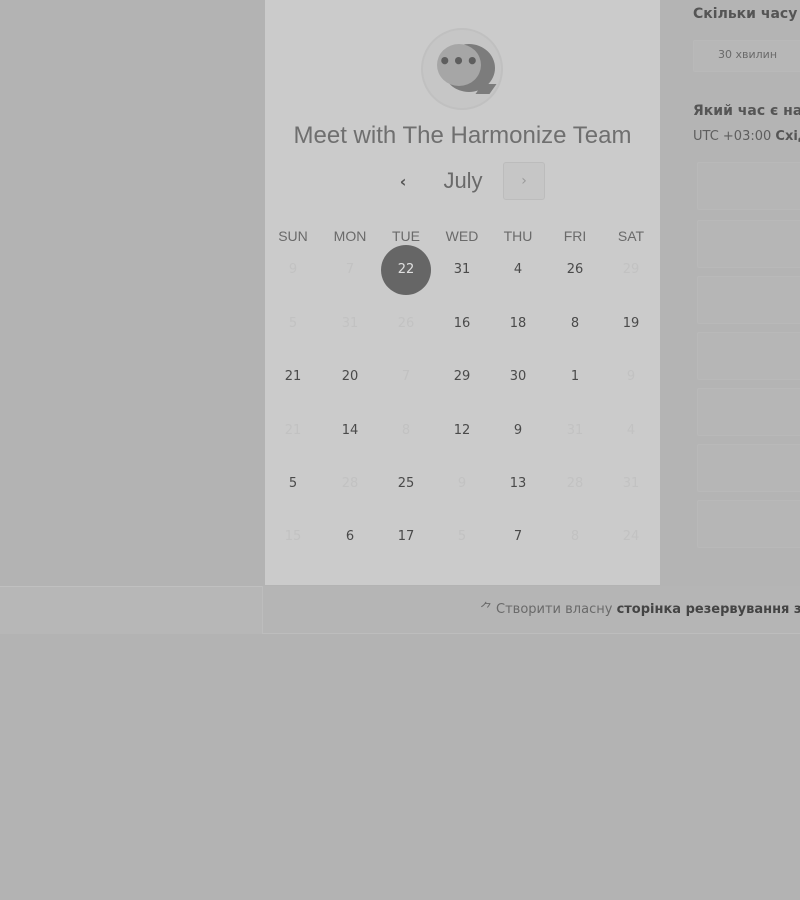  Describe the element at coordinates (462, 135) in the screenshot. I see `page-title: Meet with The Harmonize Team` at that location.